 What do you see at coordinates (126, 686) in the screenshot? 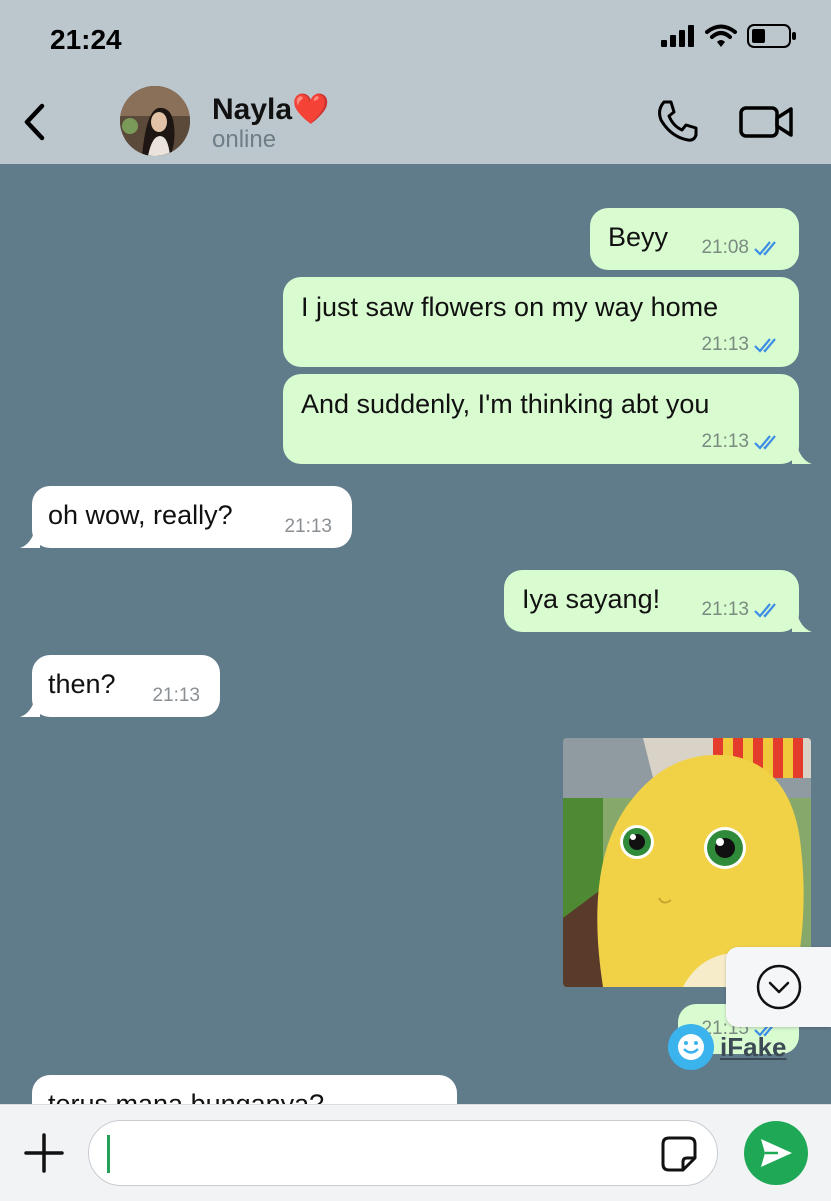
I see `message-incoming: then? 21:13` at bounding box center [126, 686].